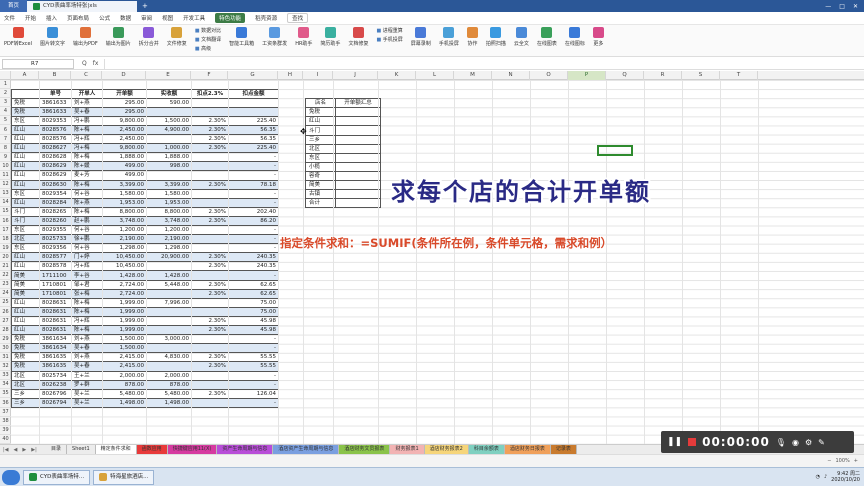 Image resolution: width=864 pixels, height=486 pixels. Describe the element at coordinates (124, 221) in the screenshot. I see `table-cell: 3,748.00` at that location.